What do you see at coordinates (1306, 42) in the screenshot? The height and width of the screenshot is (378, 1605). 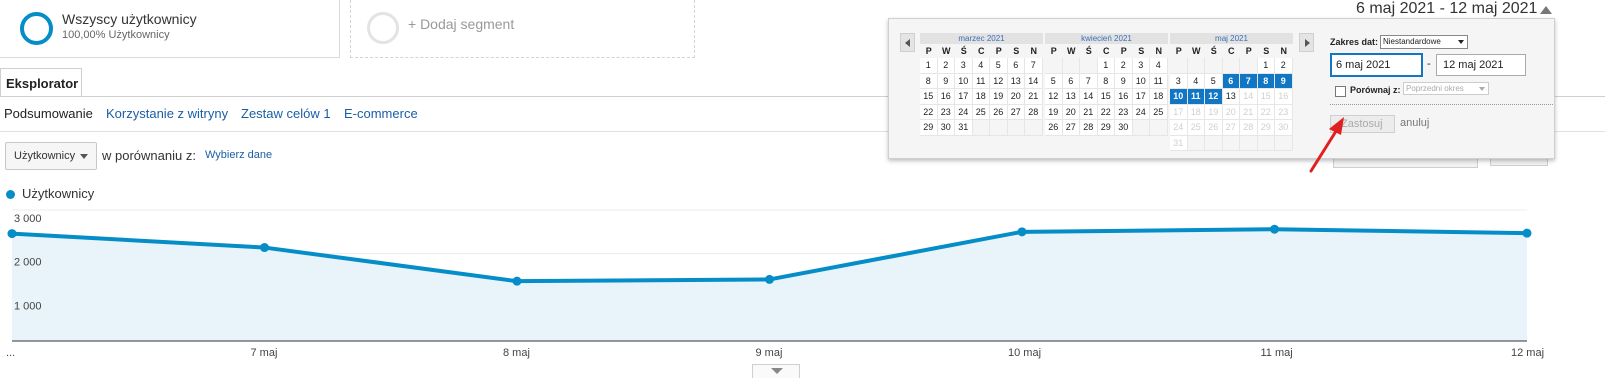 I see `next-month-button` at bounding box center [1306, 42].